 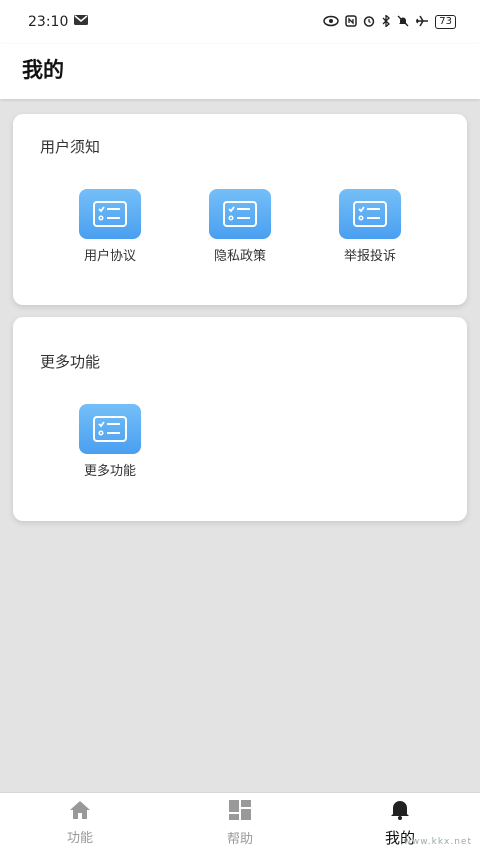 I want to click on privacy-policy-tile: 隐私政策, so click(x=240, y=226).